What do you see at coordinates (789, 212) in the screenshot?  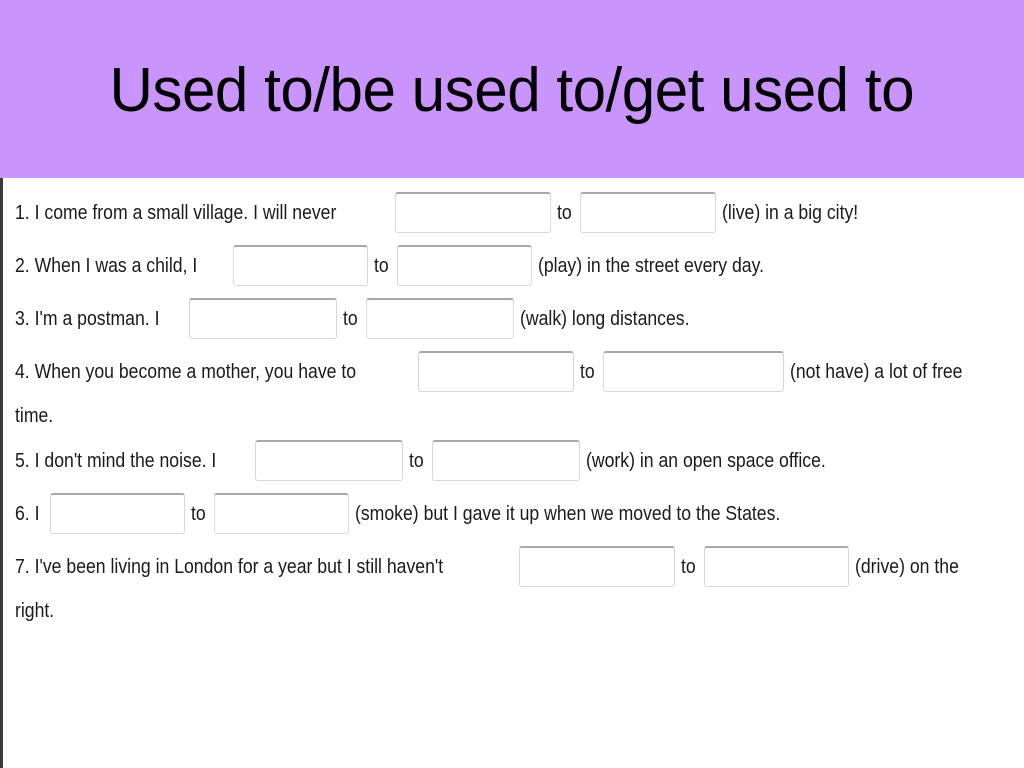 I see `exercise-1-text-after: (live) in a big city!` at bounding box center [789, 212].